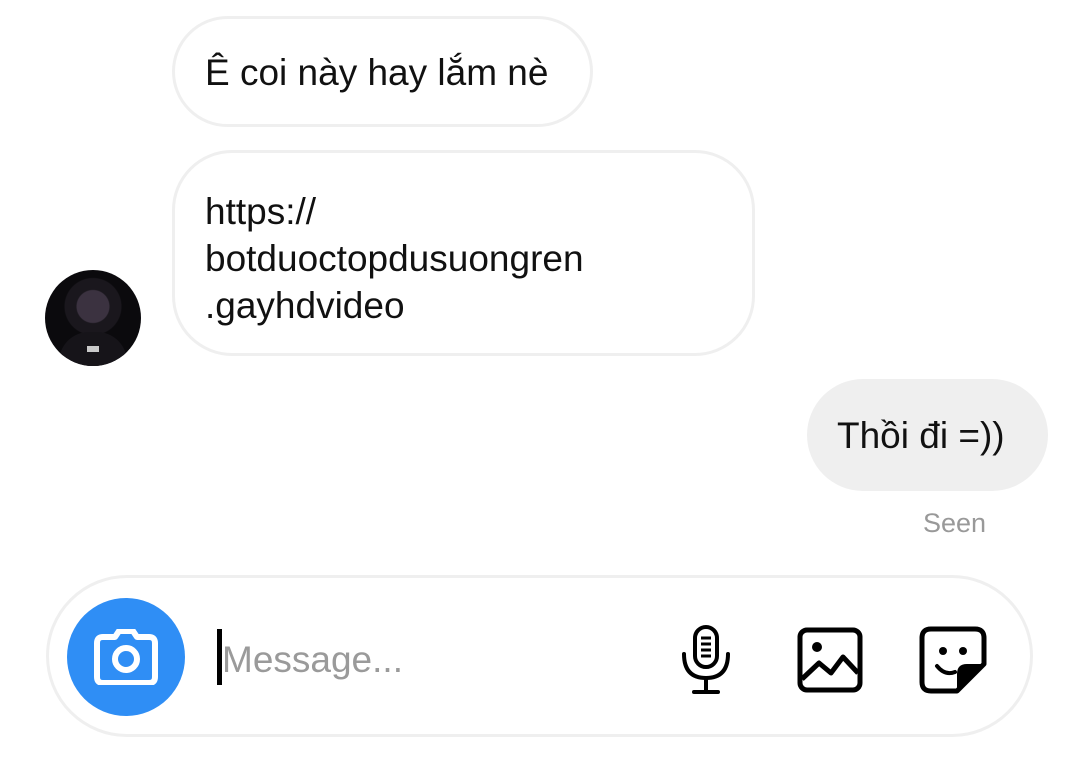 Image resolution: width=1080 pixels, height=764 pixels. I want to click on outgoing-message-bubble: Thồi đi =)), so click(927, 435).